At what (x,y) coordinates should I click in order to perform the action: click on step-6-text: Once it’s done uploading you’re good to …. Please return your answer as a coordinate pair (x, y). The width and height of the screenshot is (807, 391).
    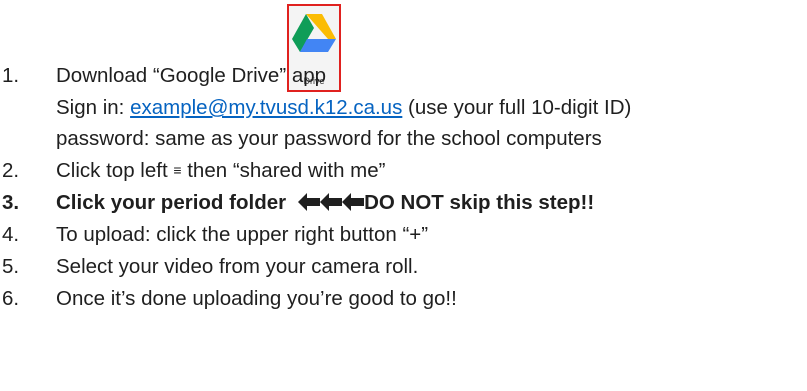
    Looking at the image, I should click on (256, 298).